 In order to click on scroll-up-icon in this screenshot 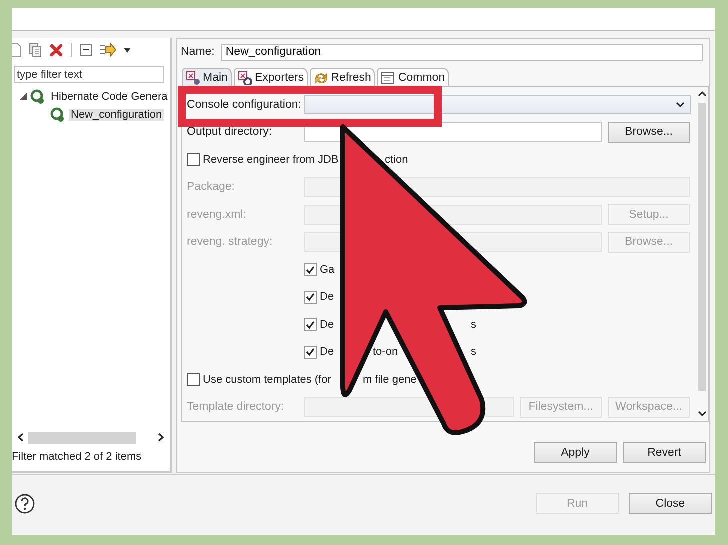, I will do `click(702, 94)`.